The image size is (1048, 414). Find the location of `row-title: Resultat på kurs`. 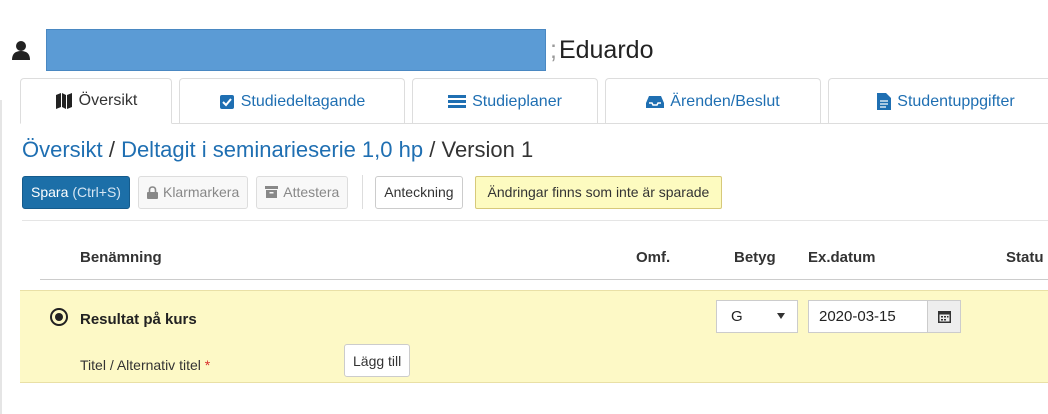

row-title: Resultat på kurs is located at coordinates (138, 319).